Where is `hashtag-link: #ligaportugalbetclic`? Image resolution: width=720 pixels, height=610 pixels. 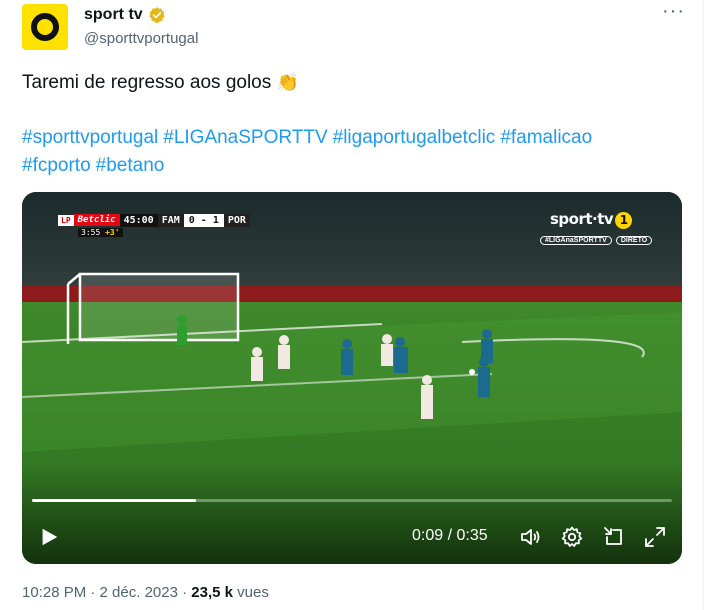
hashtag-link: #ligaportugalbetclic is located at coordinates (414, 137).